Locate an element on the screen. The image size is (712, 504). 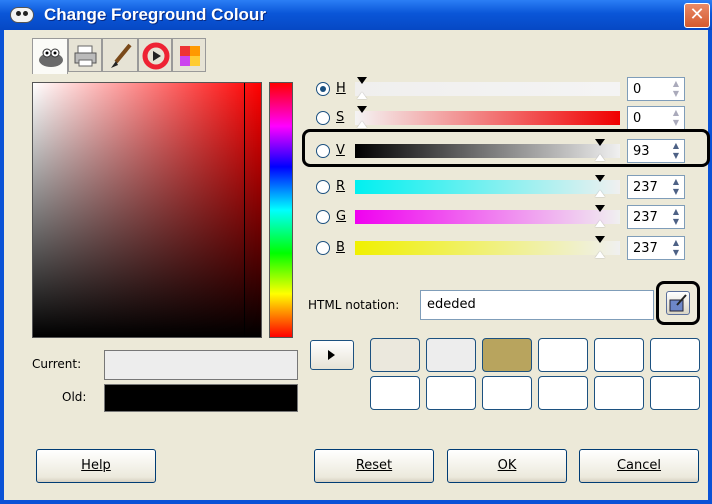
color-picker-button is located at coordinates (678, 303).